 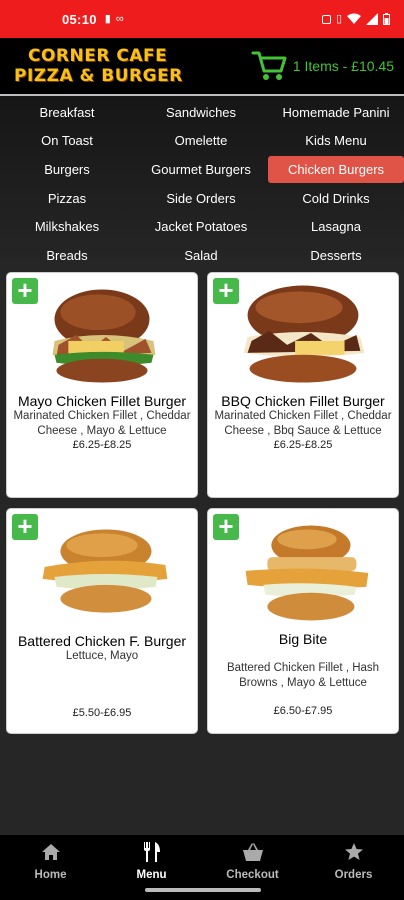 I want to click on big-bite-burger-image, so click(x=303, y=571).